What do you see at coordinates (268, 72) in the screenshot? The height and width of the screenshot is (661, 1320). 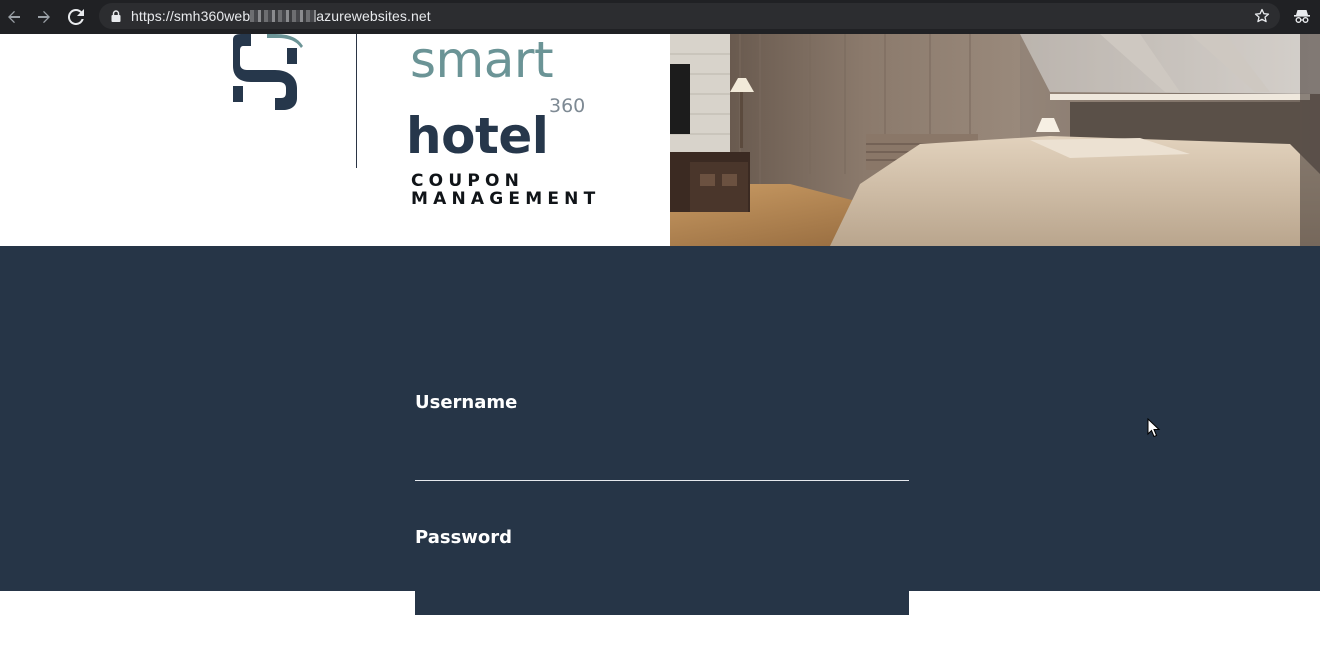 I see `smart-hotel-logo-icon` at bounding box center [268, 72].